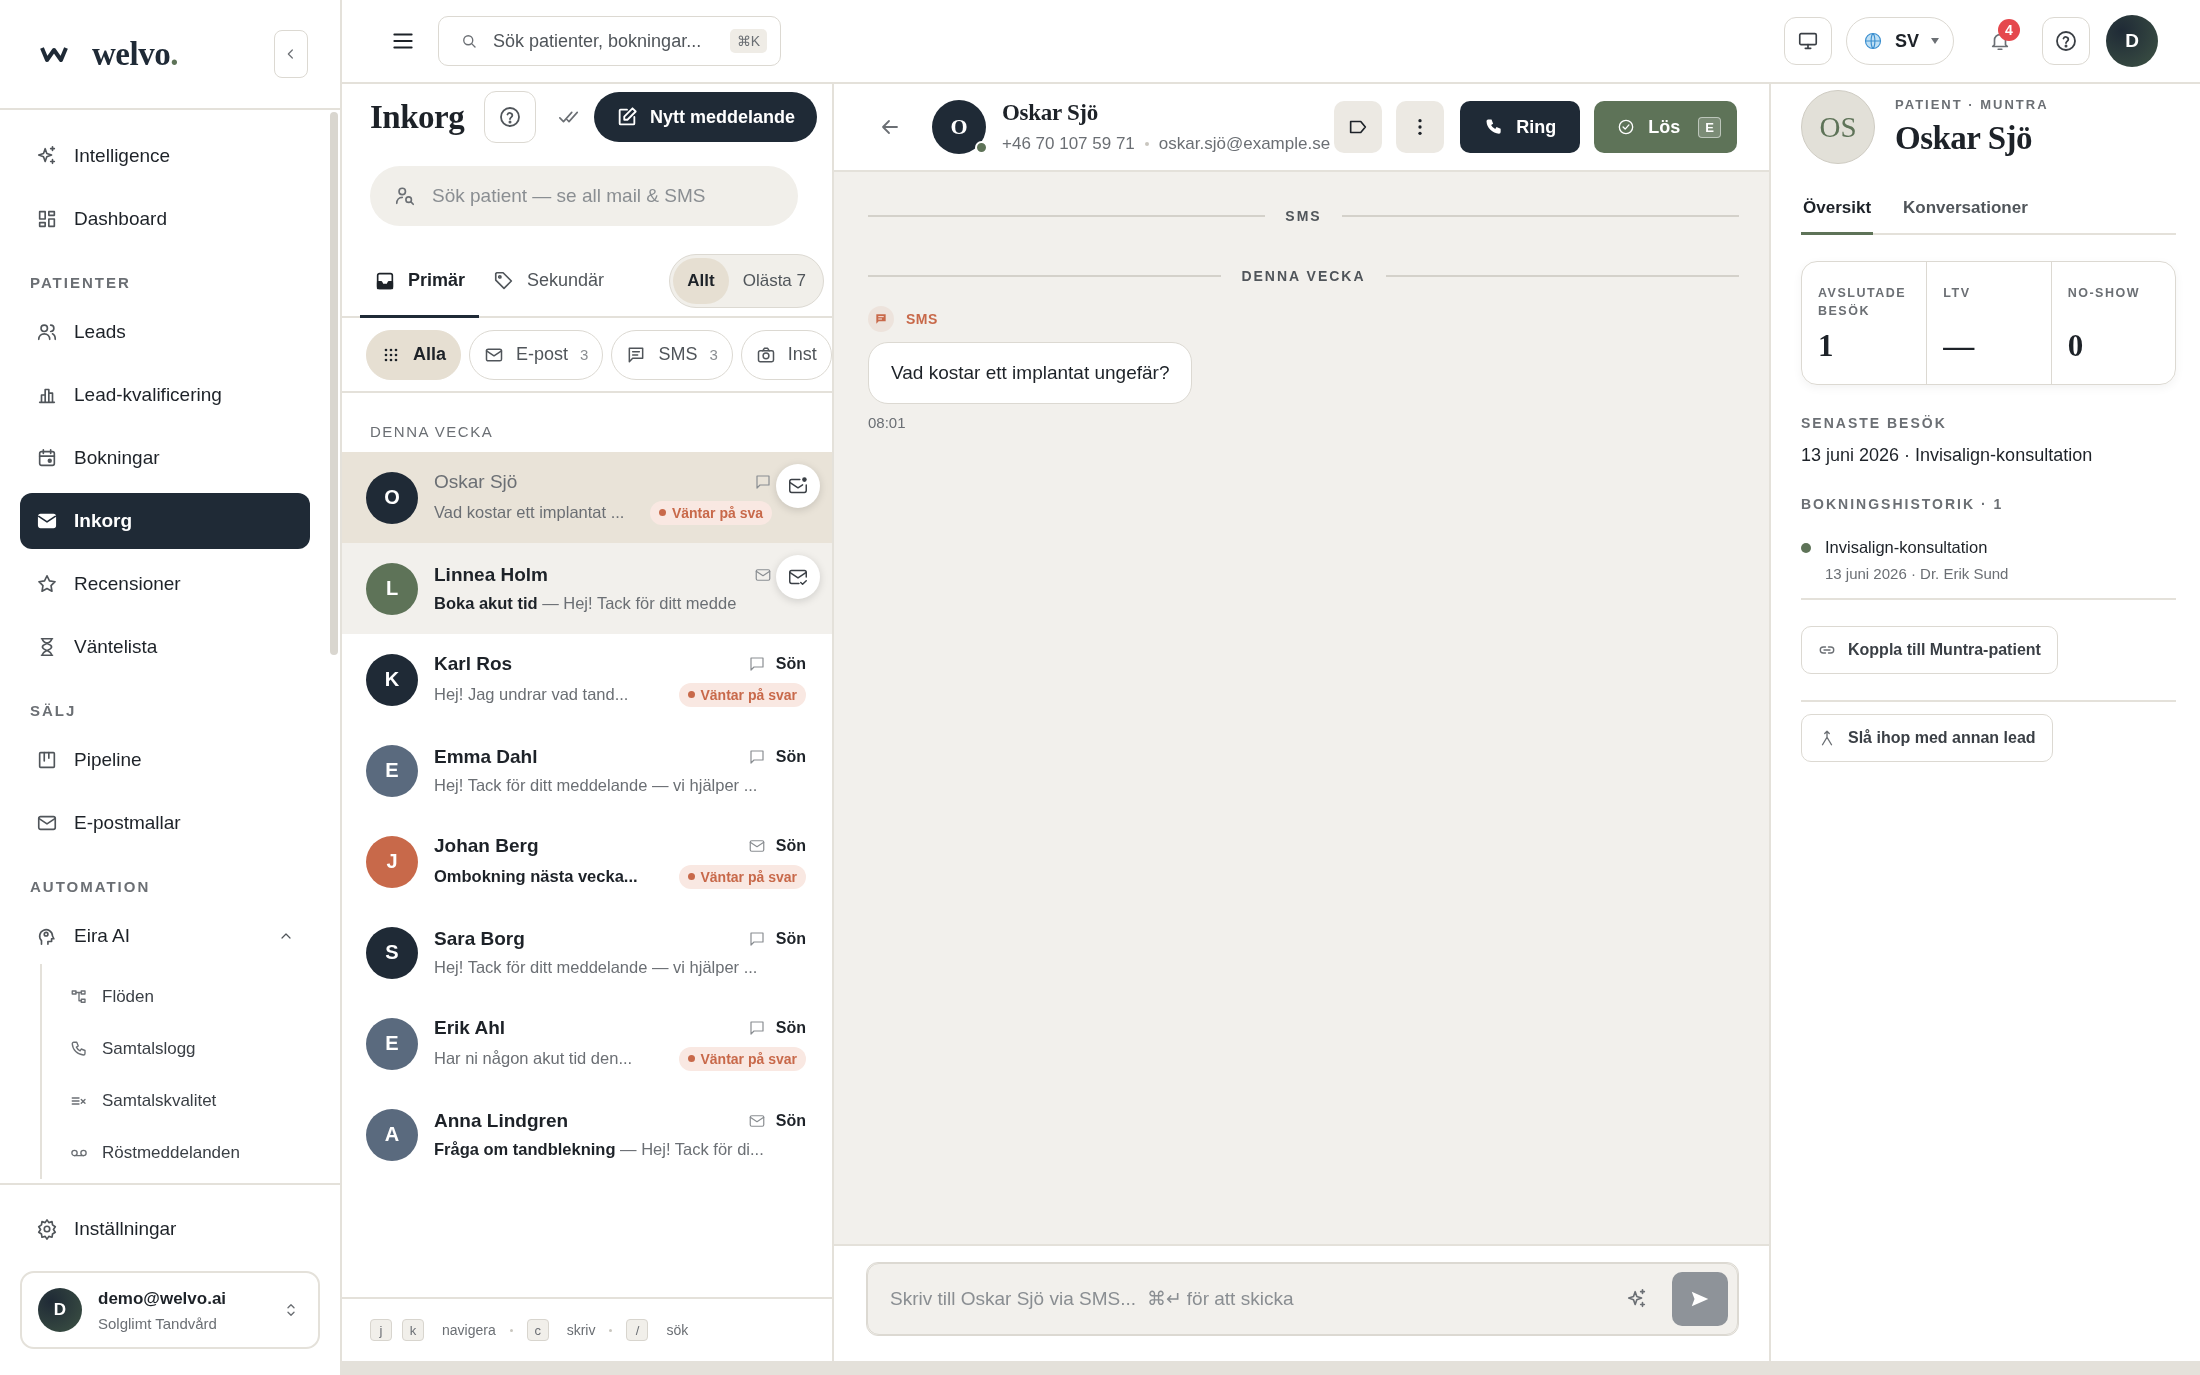  Describe the element at coordinates (710, 512) in the screenshot. I see `status-badge: Väntar på sva` at that location.